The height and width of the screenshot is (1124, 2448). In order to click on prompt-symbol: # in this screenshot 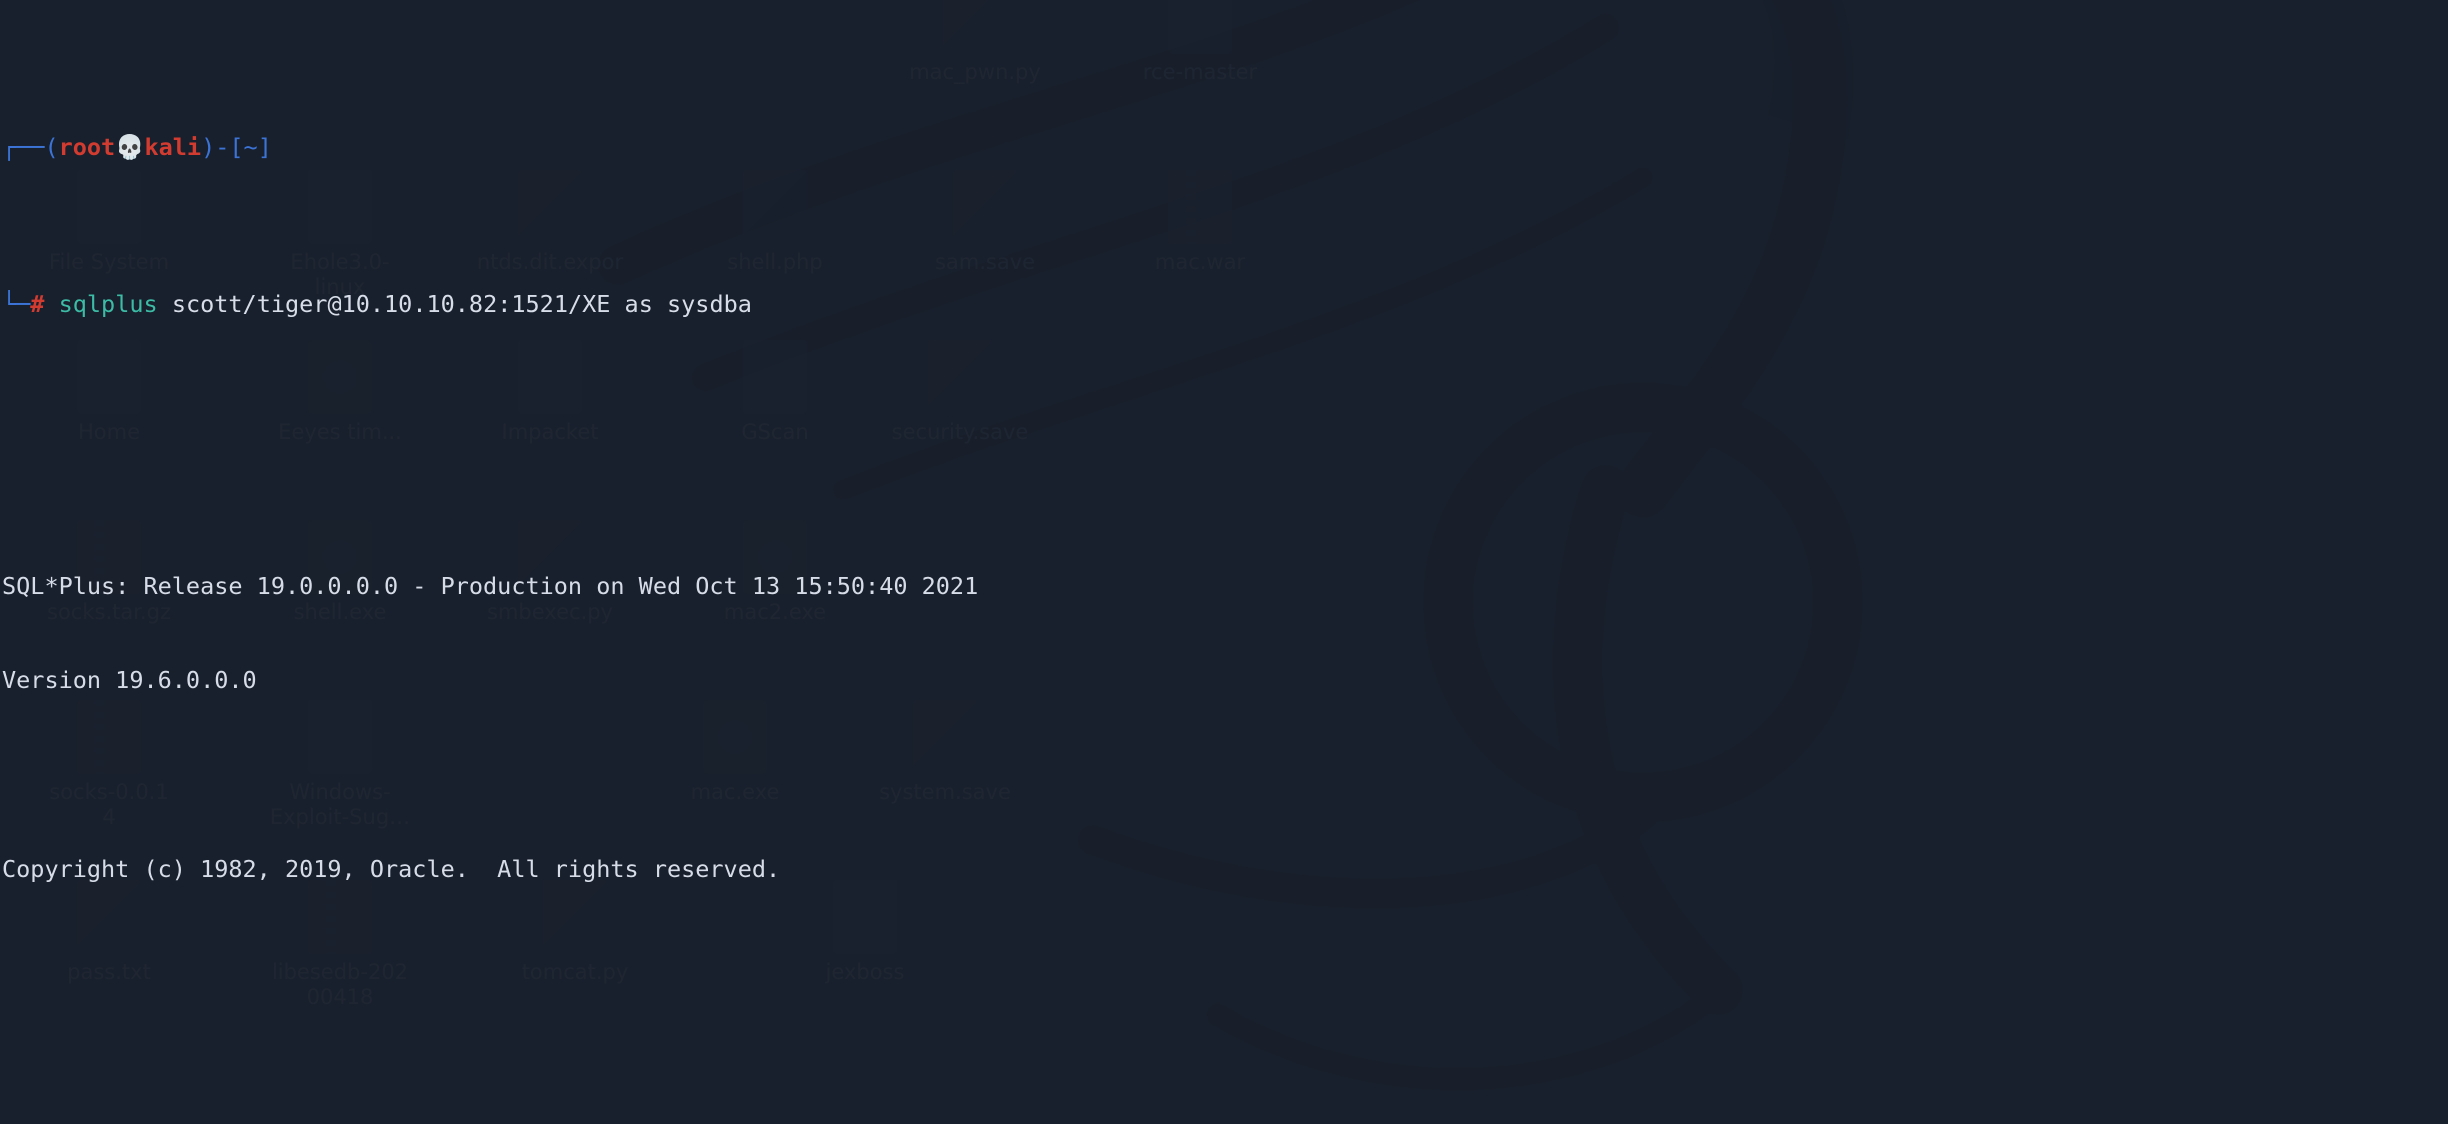, I will do `click(37, 303)`.